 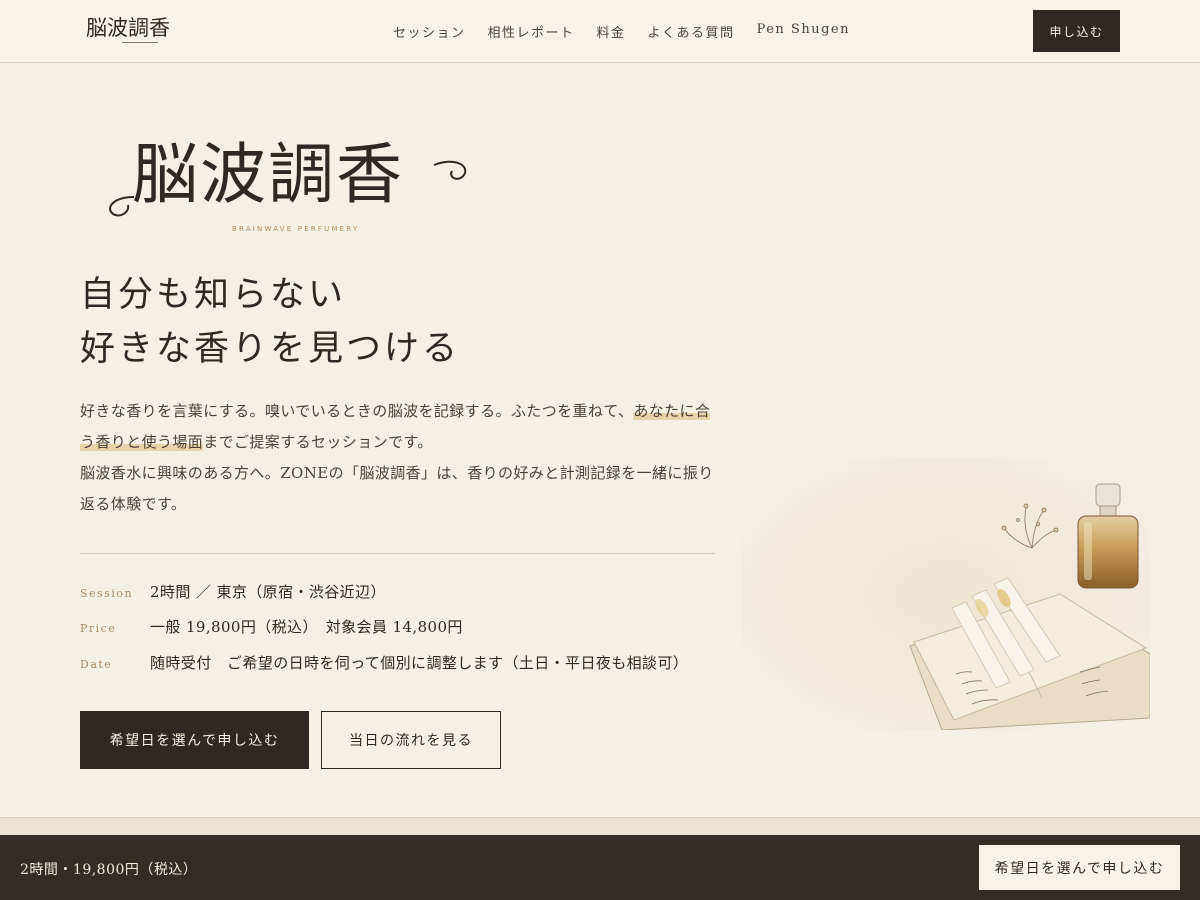 I want to click on description-part-2: までご提案するセッションです。, so click(x=318, y=442).